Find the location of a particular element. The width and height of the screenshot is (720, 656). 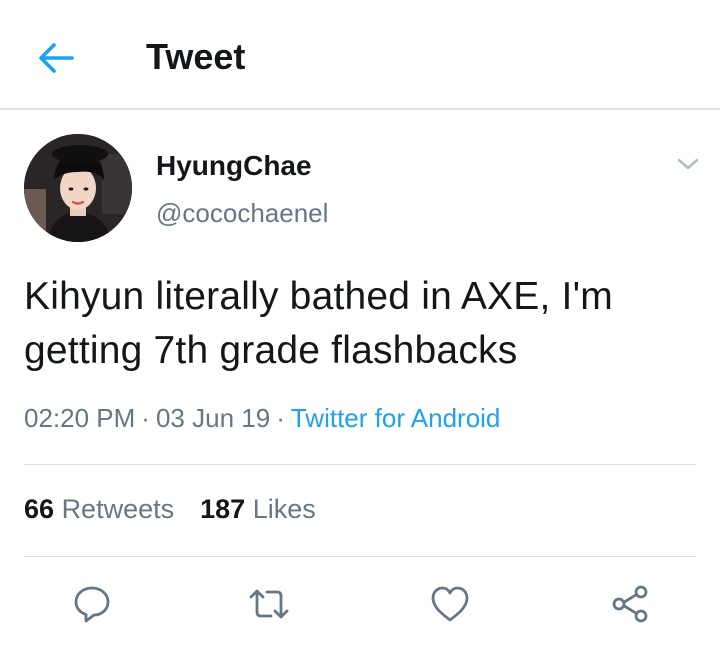

retweets-stat: 66 Retweets is located at coordinates (99, 509).